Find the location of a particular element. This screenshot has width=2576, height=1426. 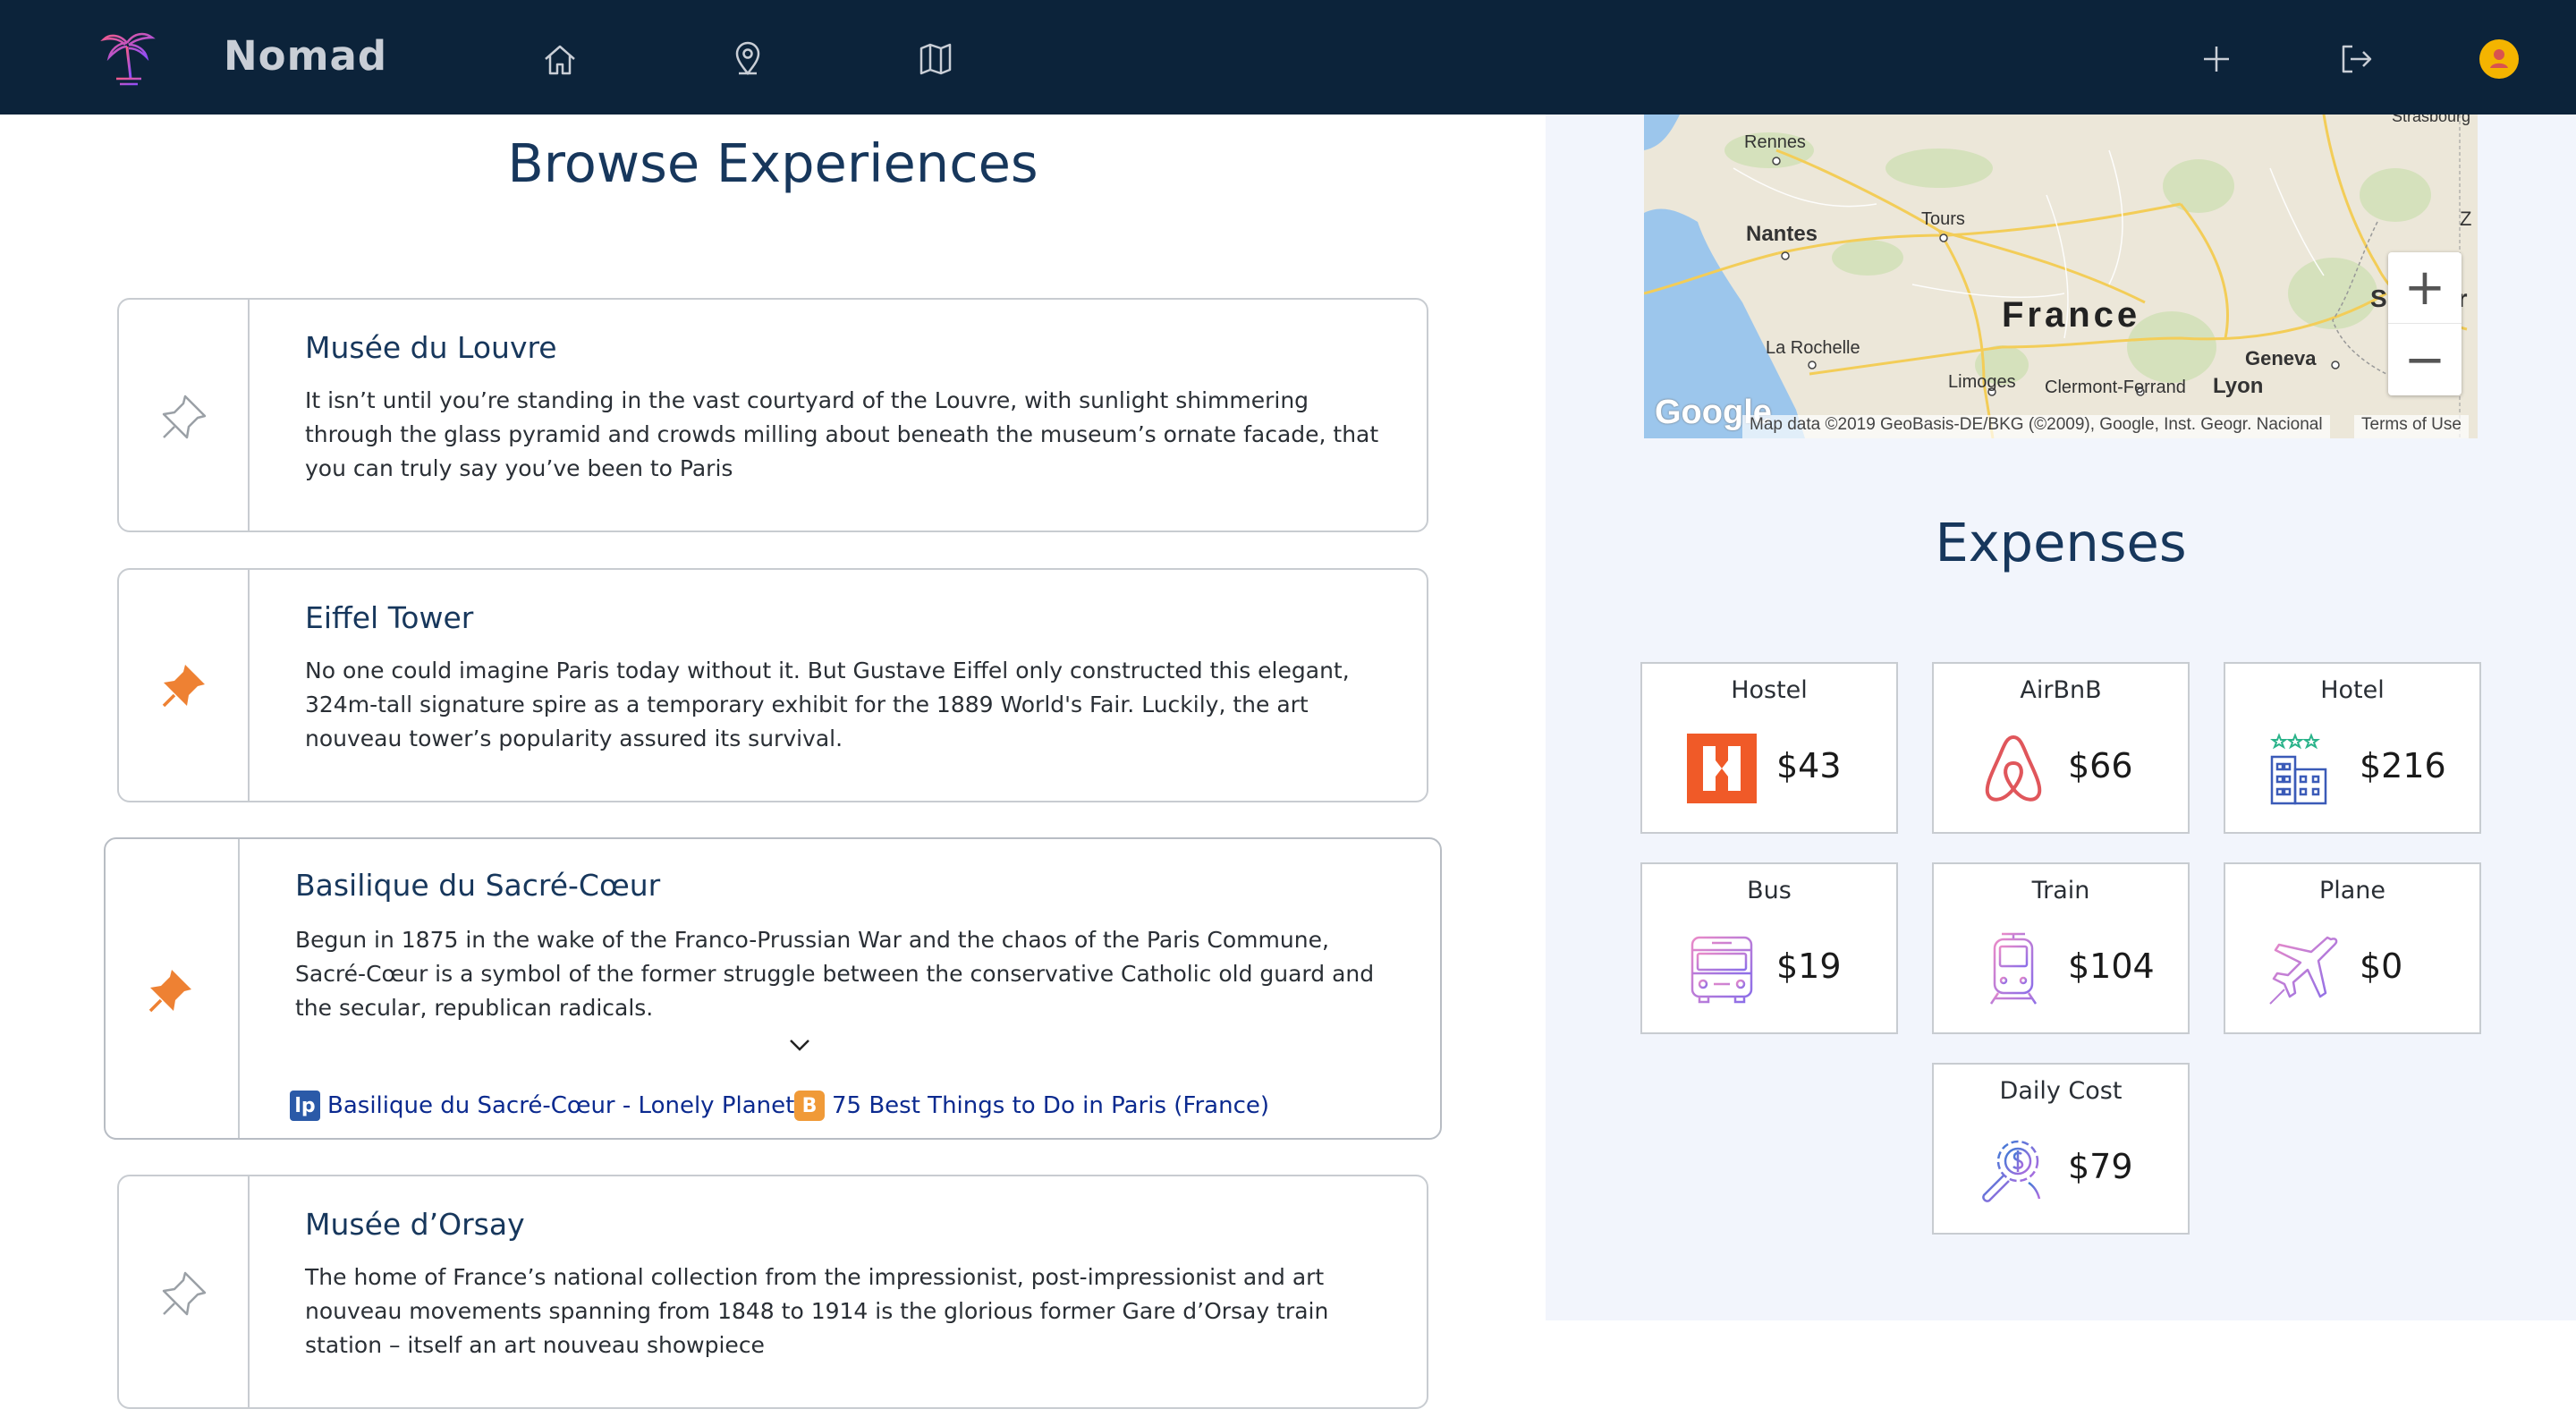

logout-icon is located at coordinates (2356, 59).